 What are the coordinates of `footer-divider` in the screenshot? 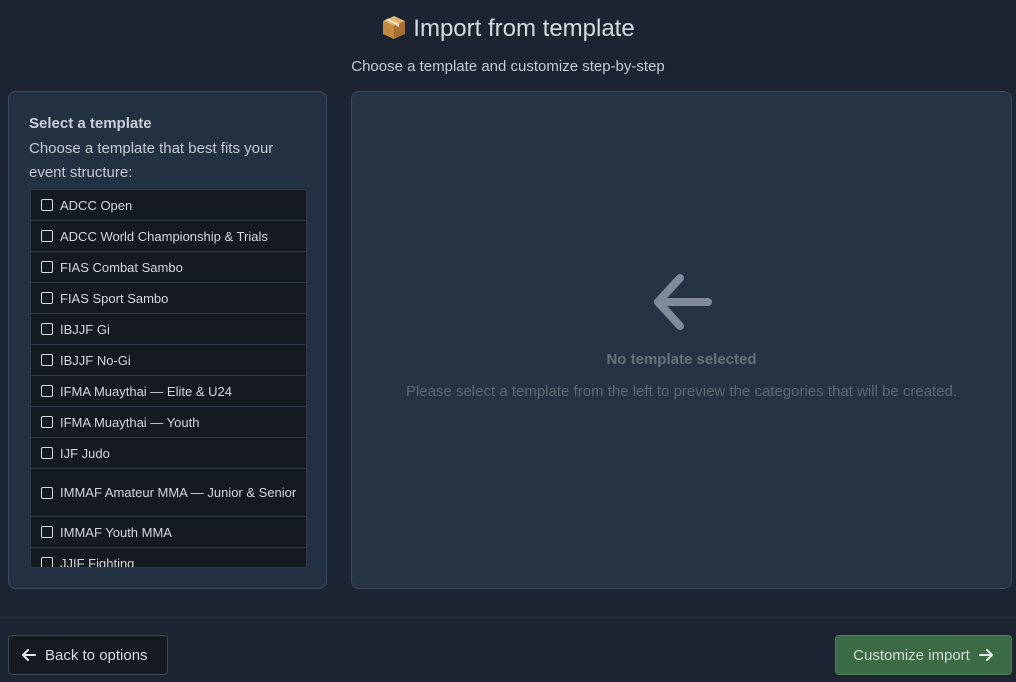 It's located at (508, 617).